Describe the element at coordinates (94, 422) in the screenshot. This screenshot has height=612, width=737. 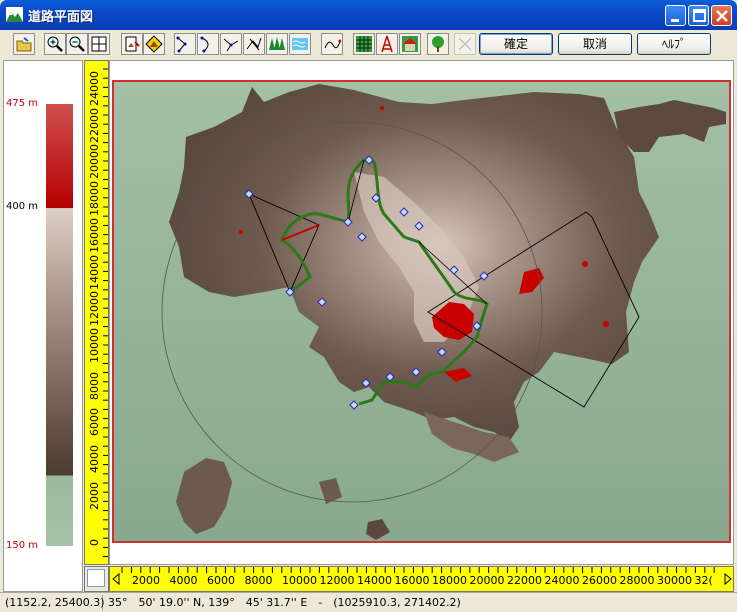
I see `vertical-ruler-label: 6000` at that location.